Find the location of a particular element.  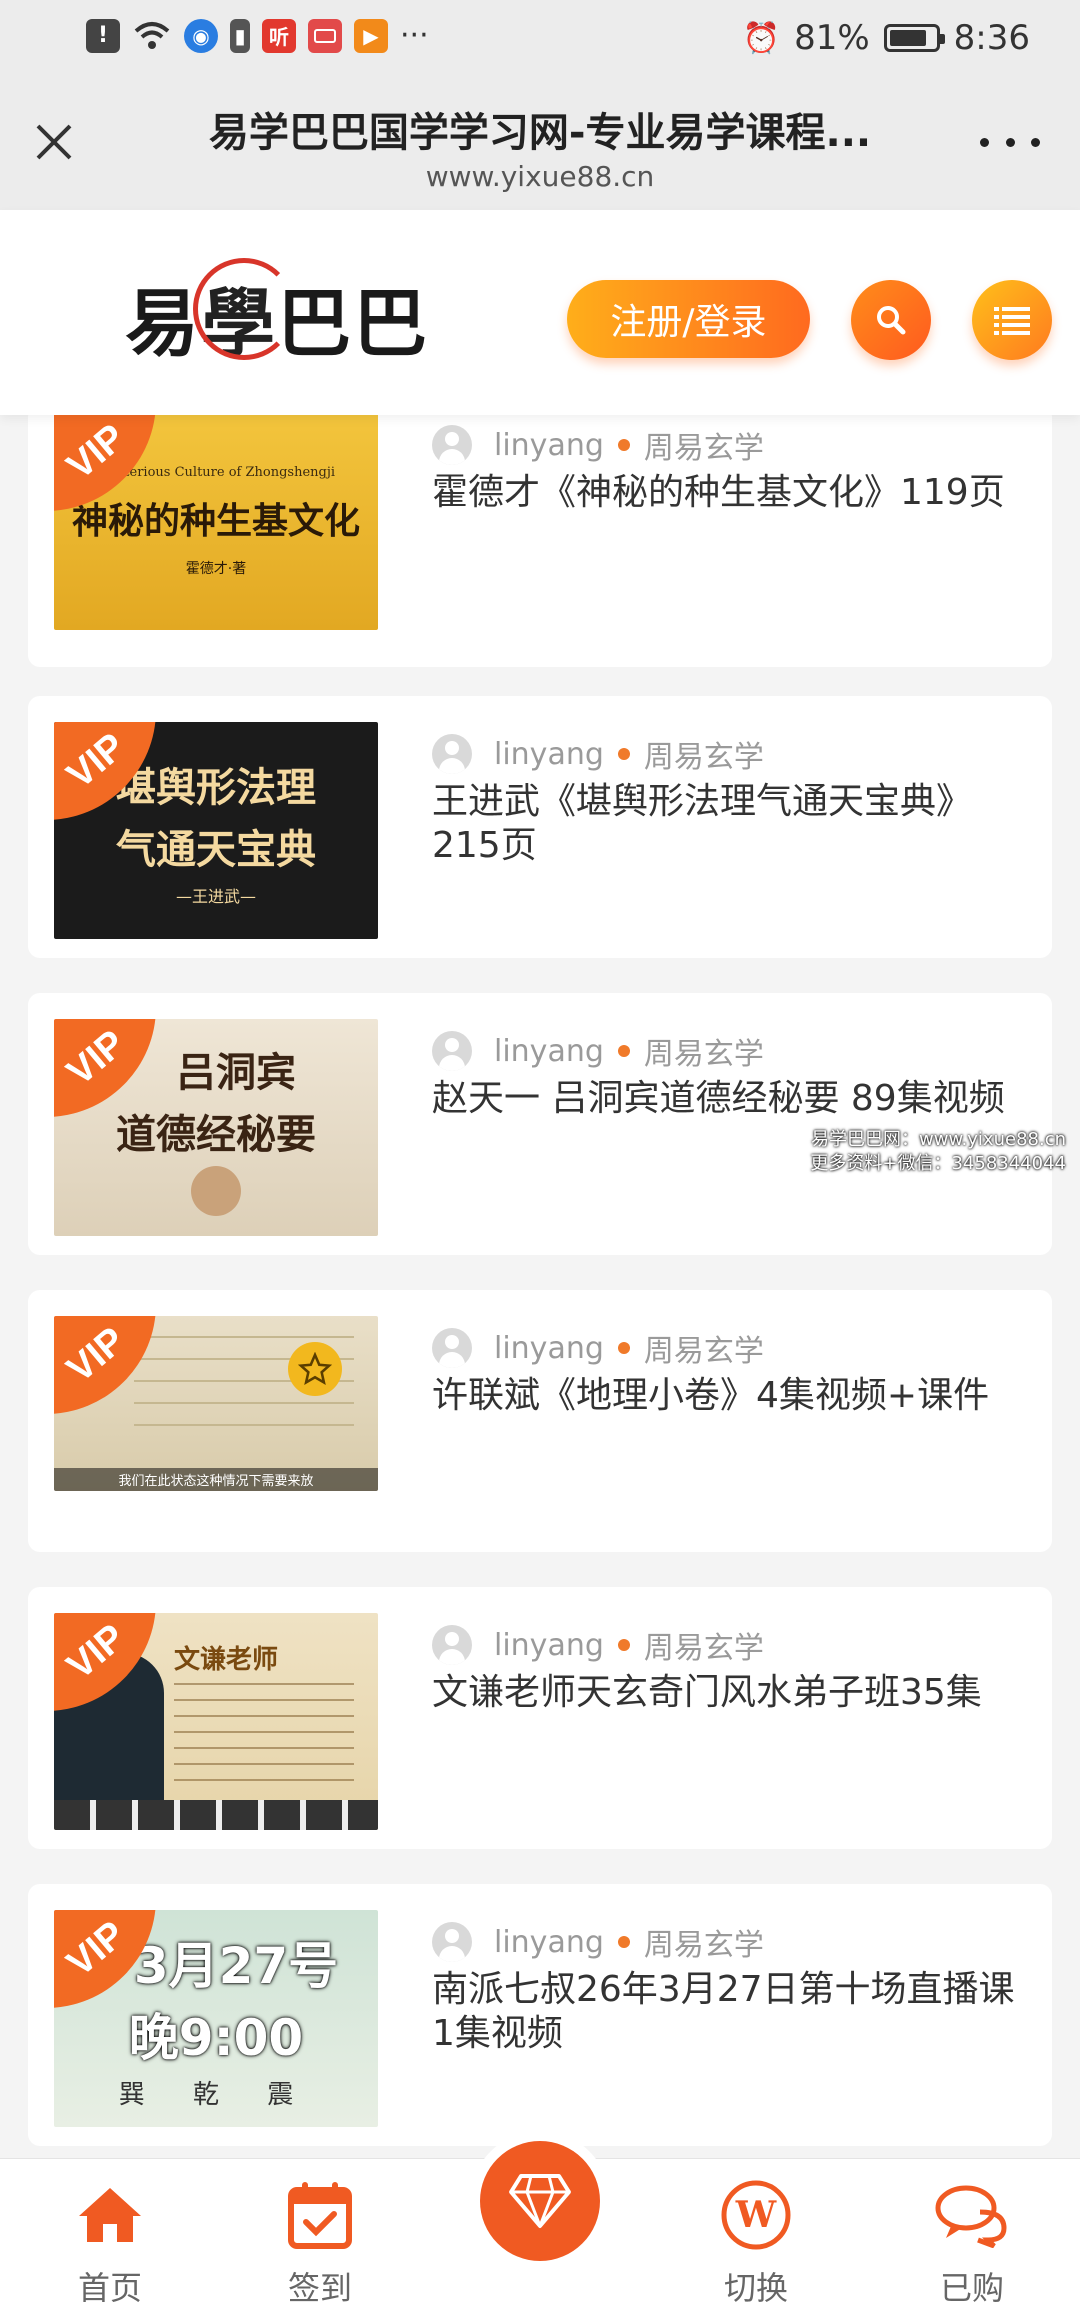

nav-switch: W 切换 is located at coordinates (756, 2235).